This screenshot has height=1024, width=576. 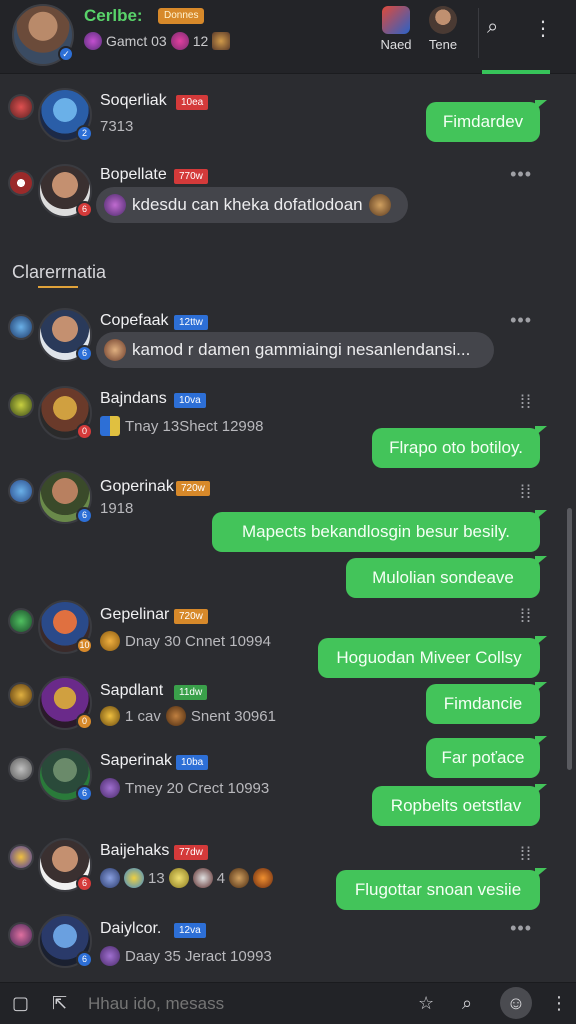 I want to click on row-name: Baijehaks, so click(x=135, y=850).